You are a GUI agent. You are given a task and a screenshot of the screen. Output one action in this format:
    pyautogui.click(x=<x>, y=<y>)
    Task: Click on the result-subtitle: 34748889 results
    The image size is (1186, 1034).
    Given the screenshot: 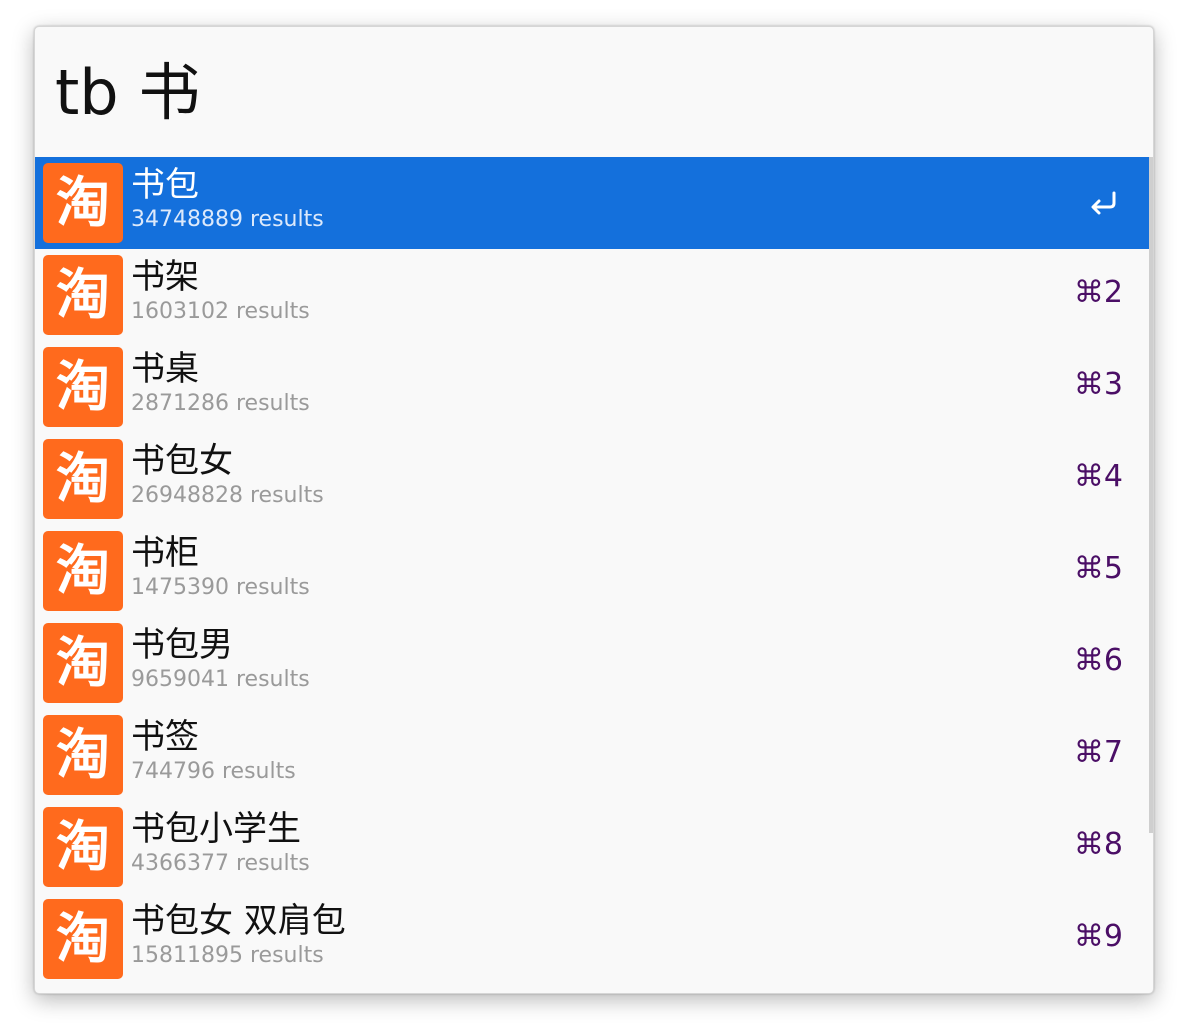 What is the action you would take?
    pyautogui.click(x=227, y=219)
    